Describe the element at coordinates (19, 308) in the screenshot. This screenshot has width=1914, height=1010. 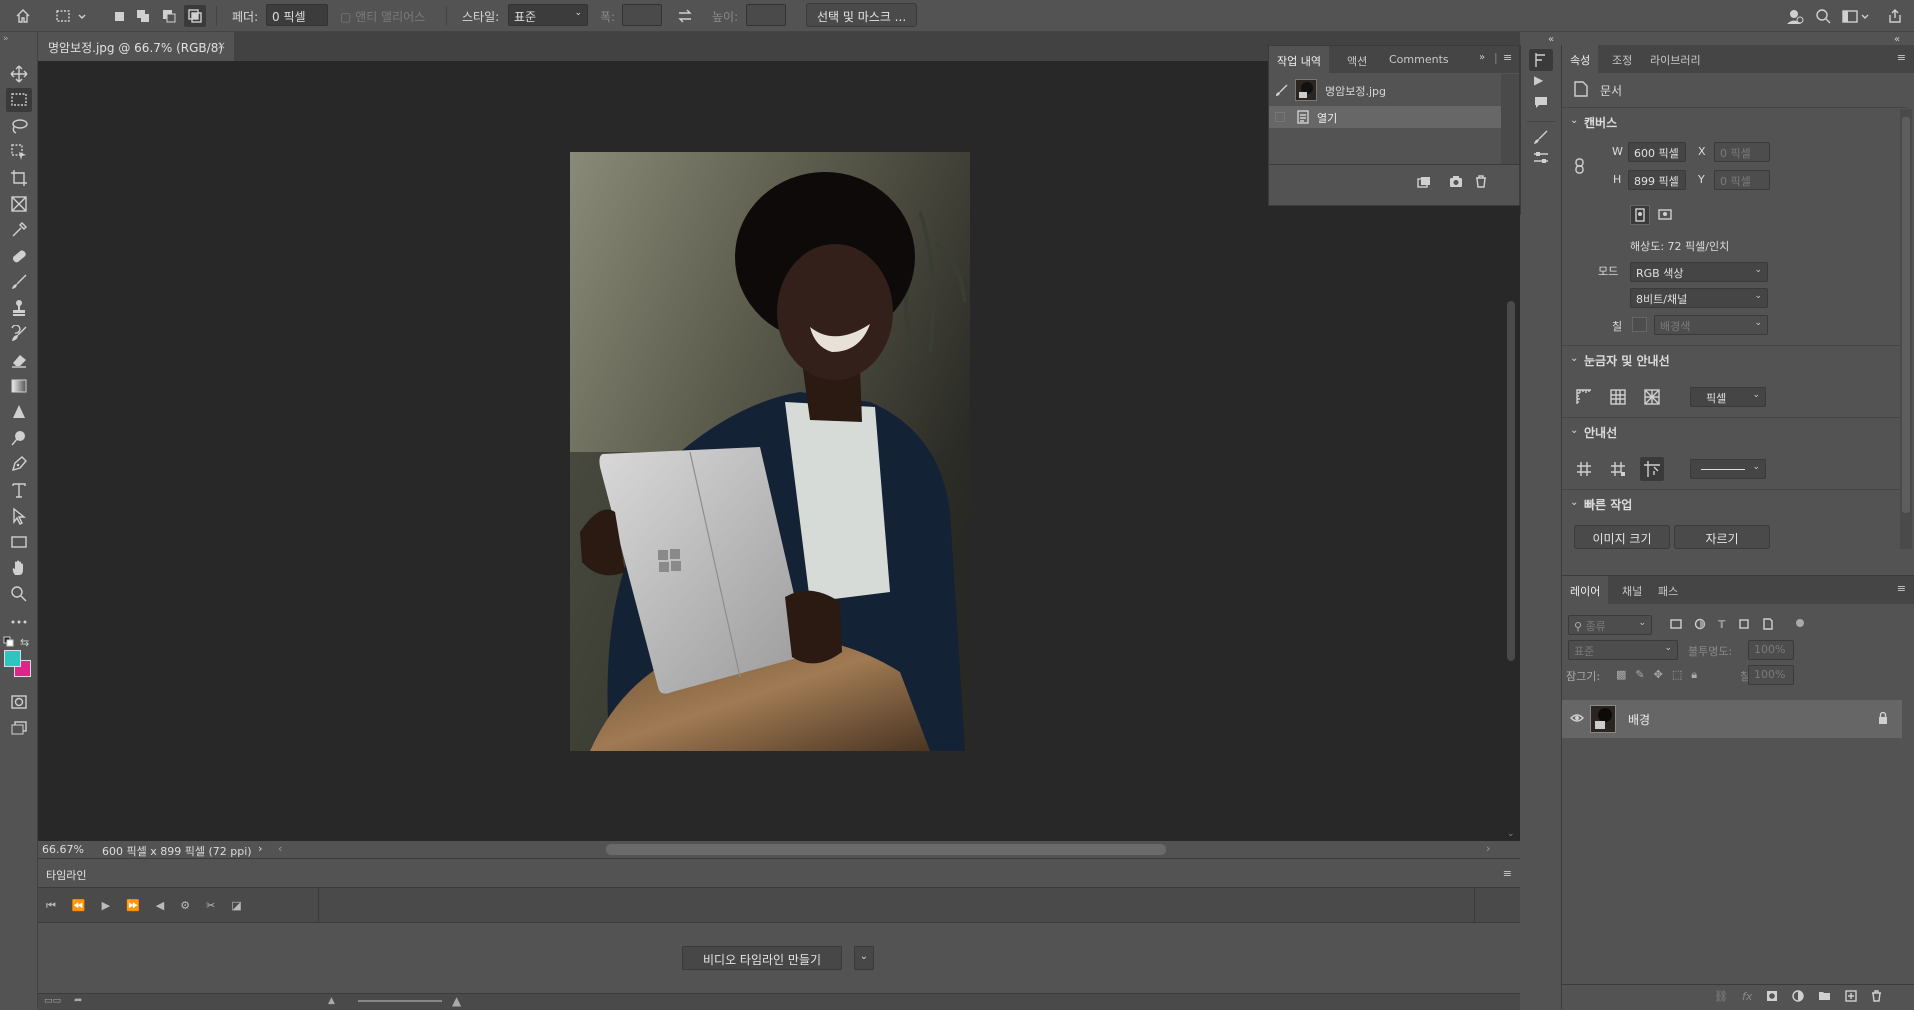
I see `clone-stamp-icon` at that location.